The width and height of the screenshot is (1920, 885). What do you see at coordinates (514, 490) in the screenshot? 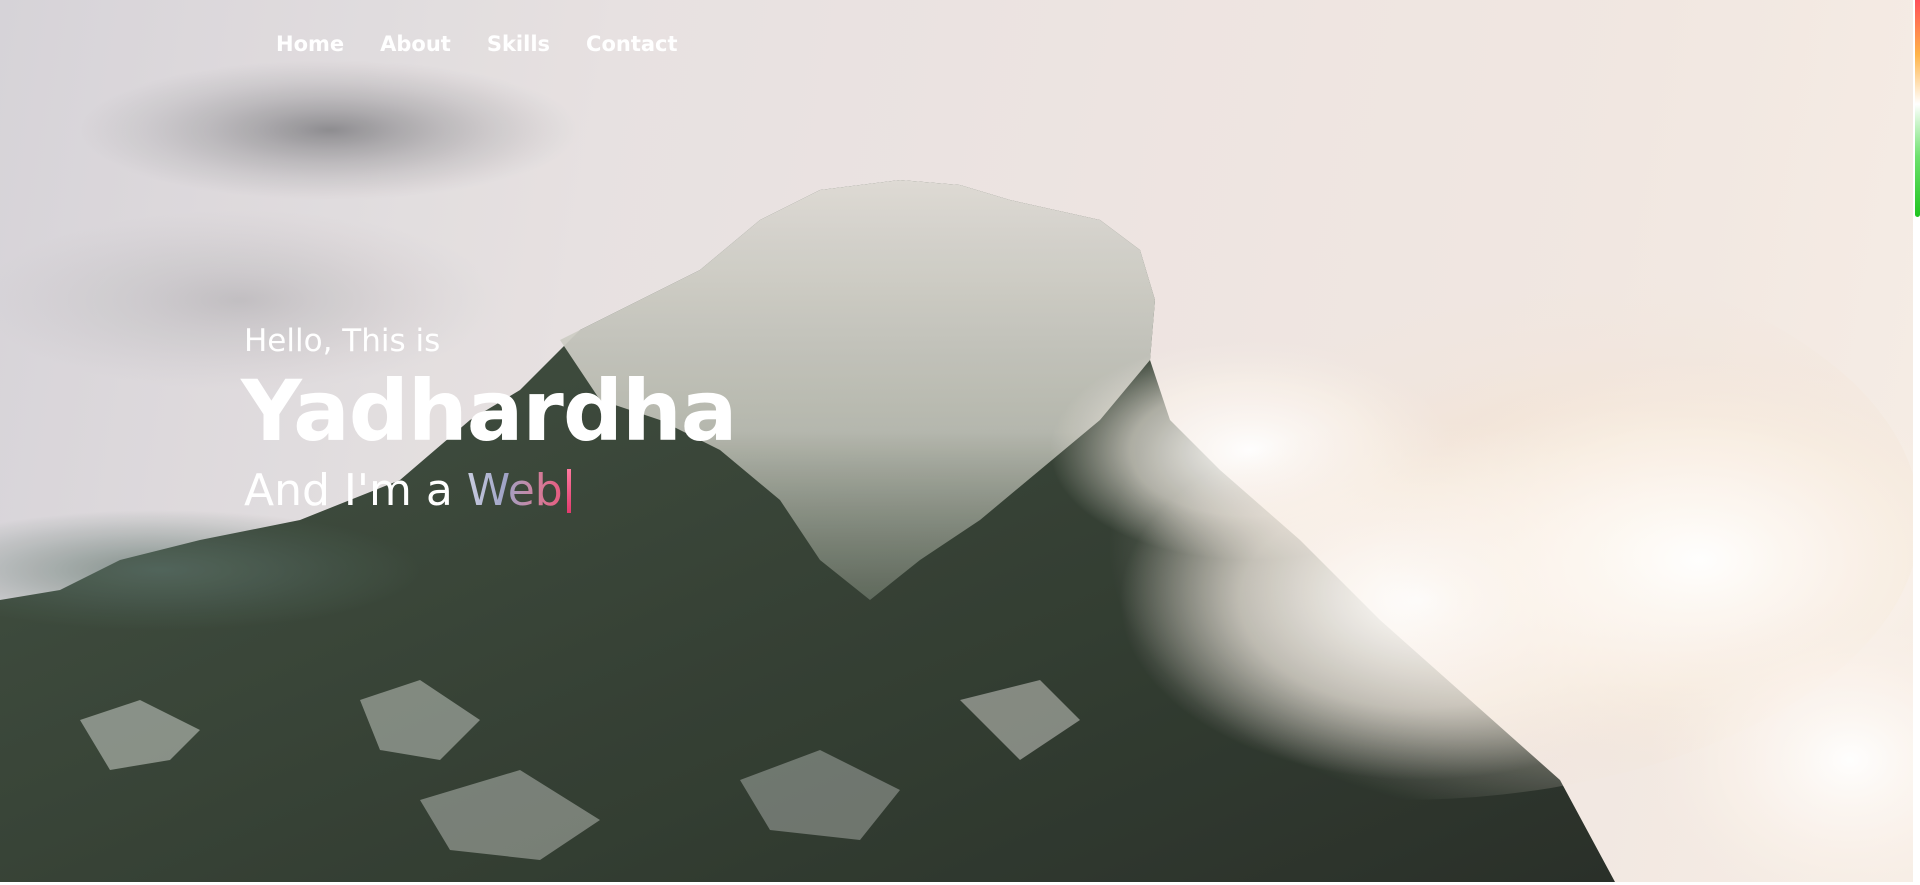
I see `tagline-typed-text: Web` at bounding box center [514, 490].